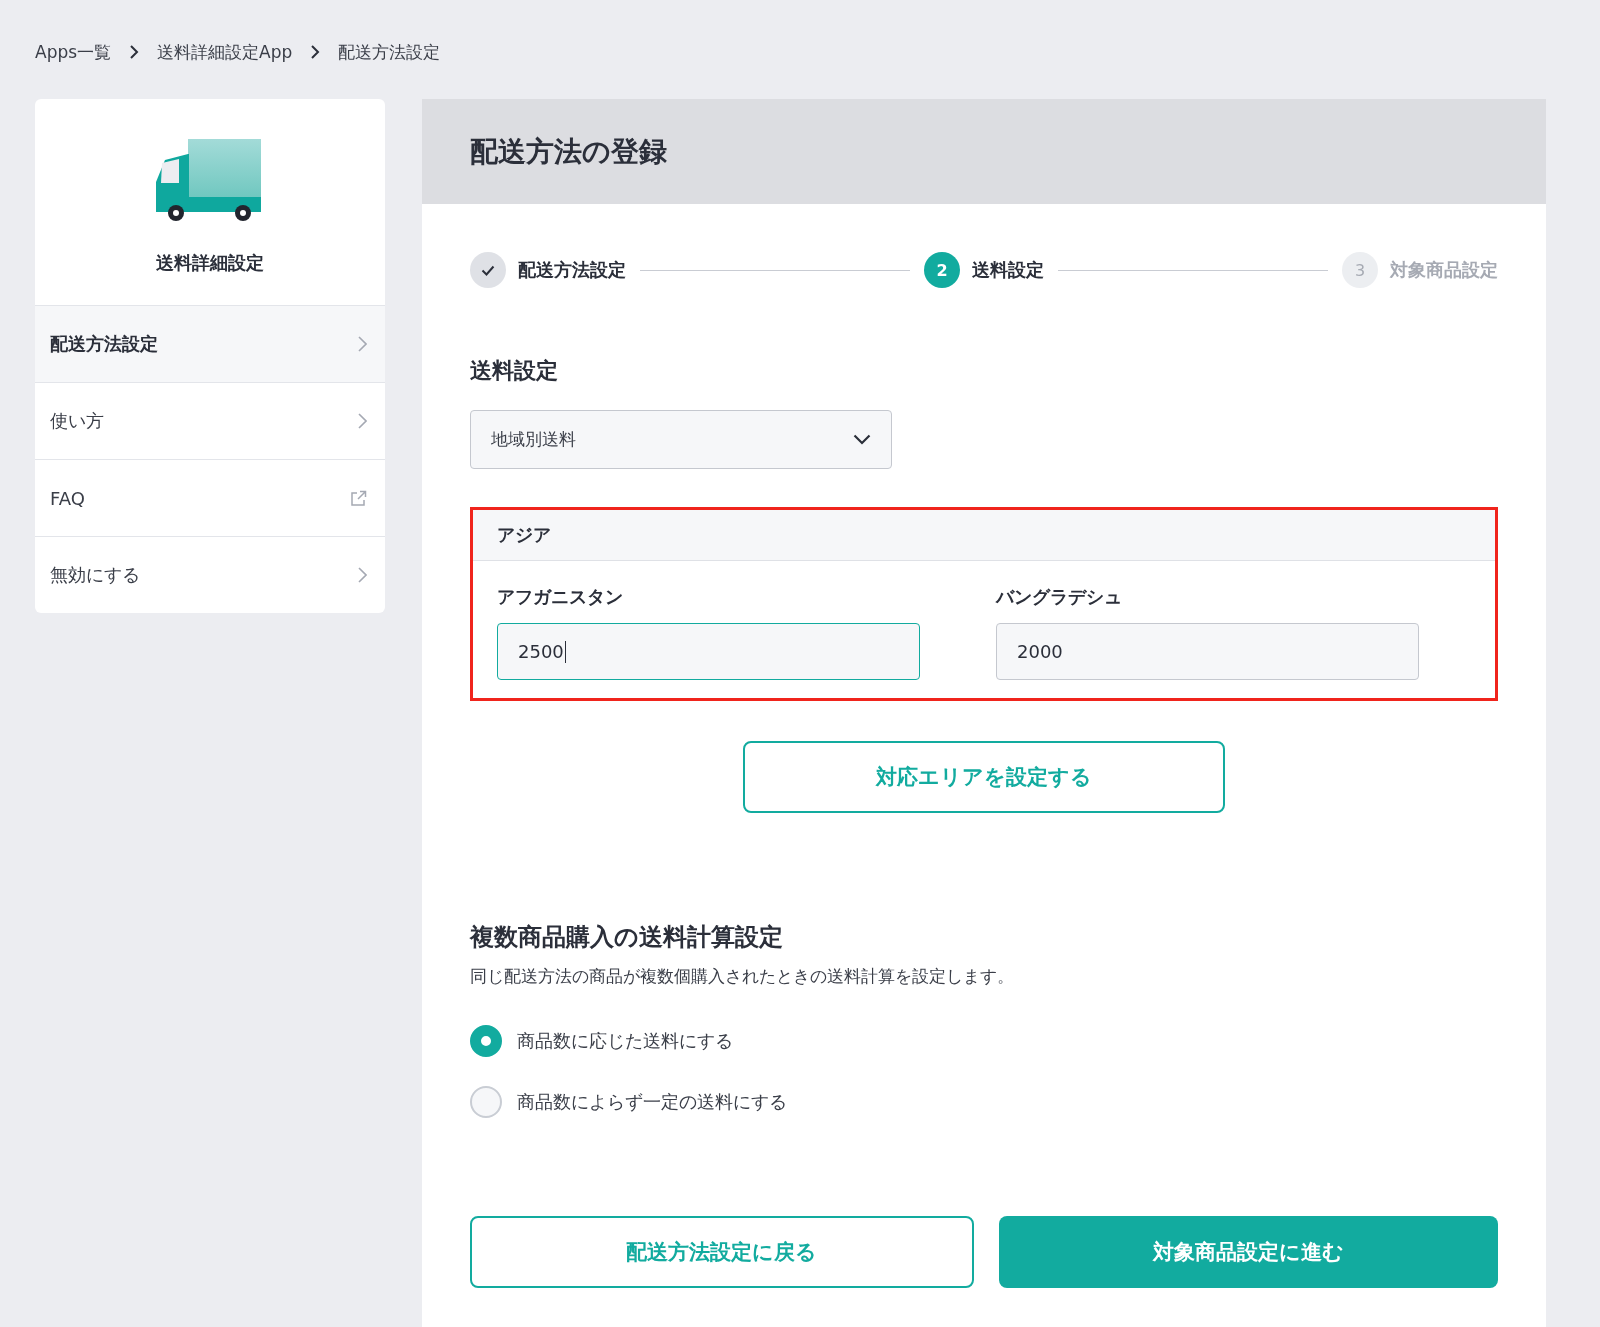  I want to click on sidebar-item: 使い方, so click(210, 421).